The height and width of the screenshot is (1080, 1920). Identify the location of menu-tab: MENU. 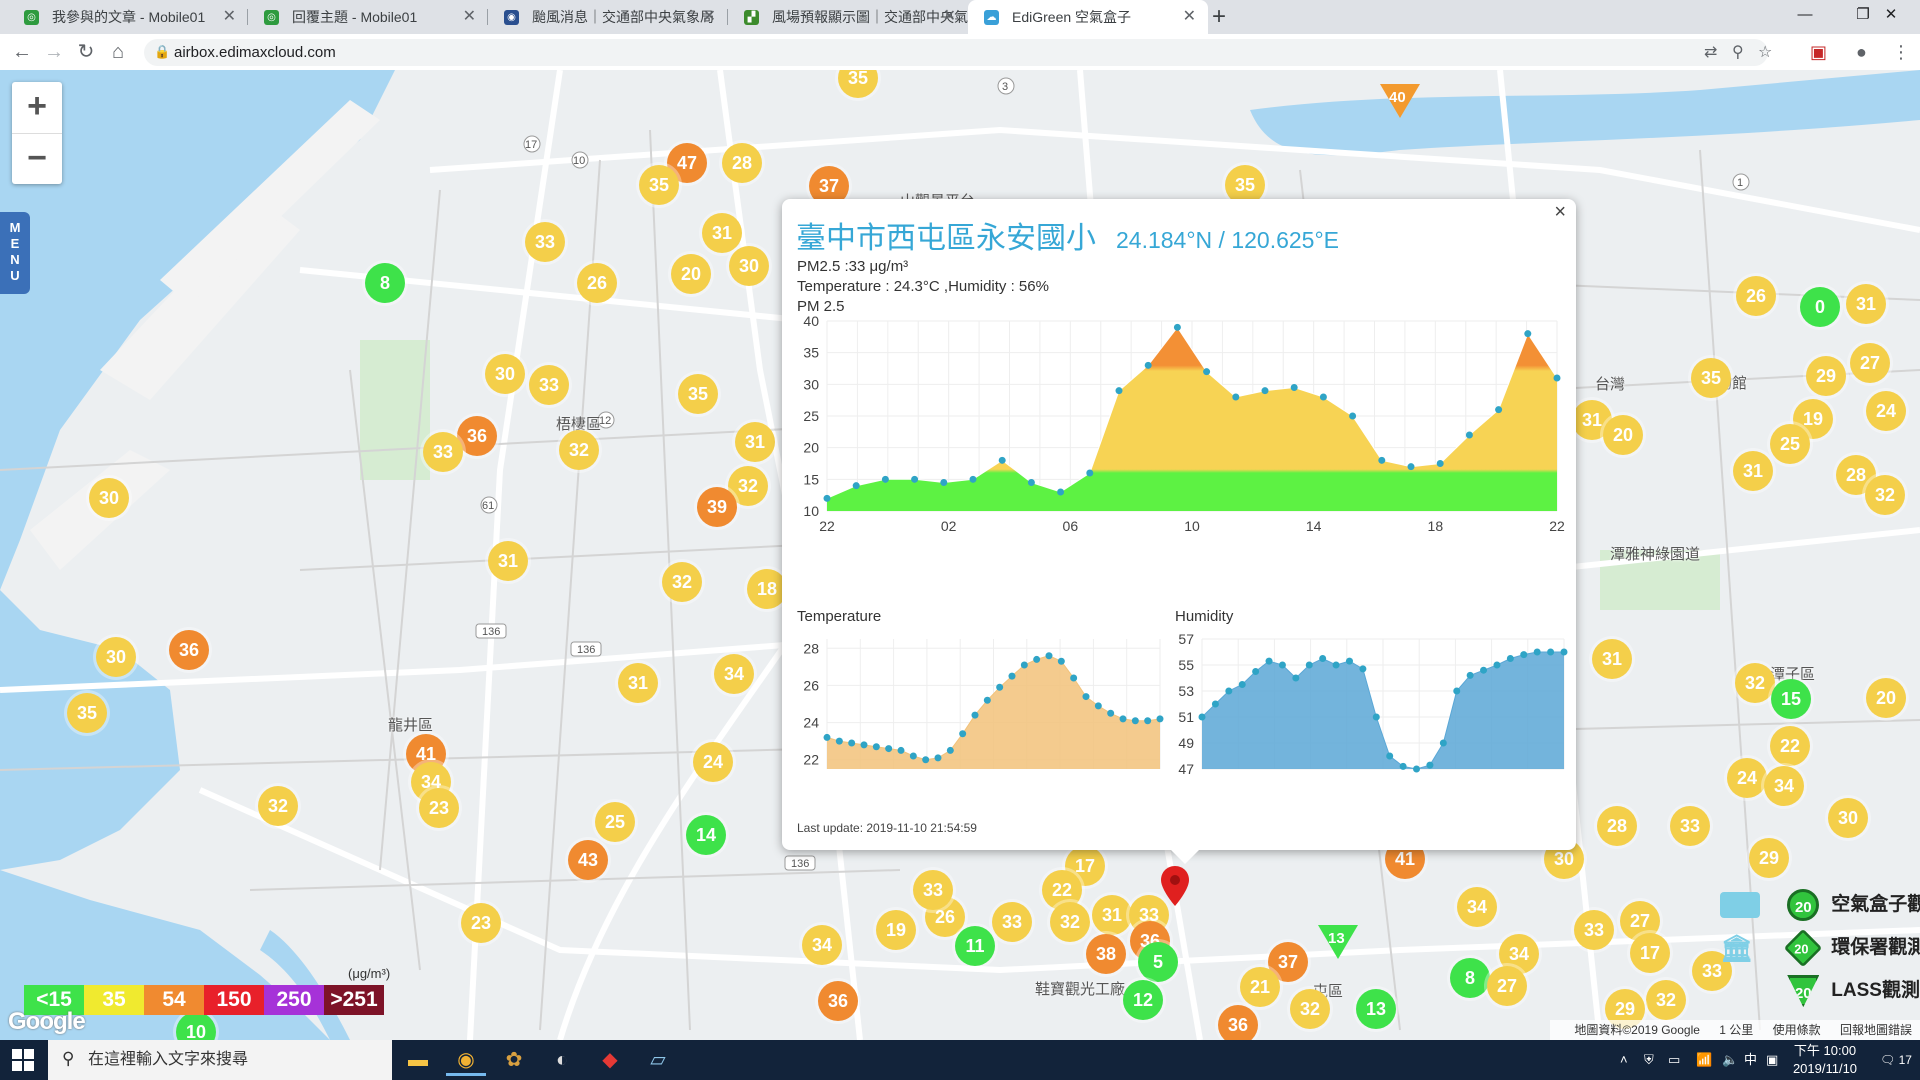
(15, 253).